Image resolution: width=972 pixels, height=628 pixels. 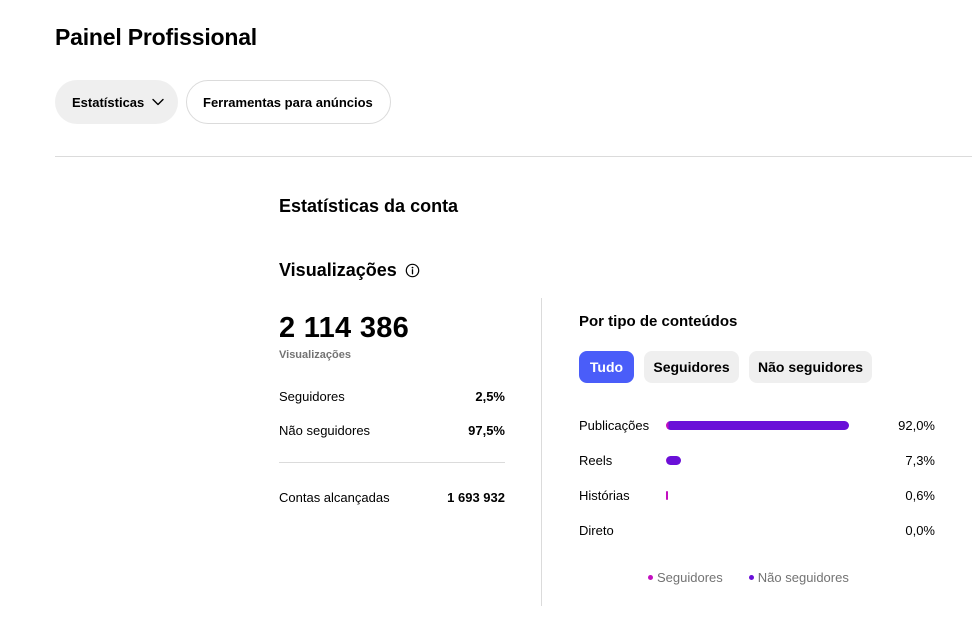 I want to click on views-heading: Visualizações, so click(x=349, y=270).